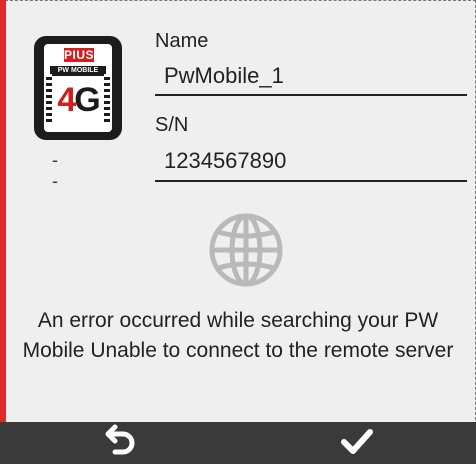 The width and height of the screenshot is (476, 464). Describe the element at coordinates (224, 76) in the screenshot. I see `name-value: PwMobile_1` at that location.